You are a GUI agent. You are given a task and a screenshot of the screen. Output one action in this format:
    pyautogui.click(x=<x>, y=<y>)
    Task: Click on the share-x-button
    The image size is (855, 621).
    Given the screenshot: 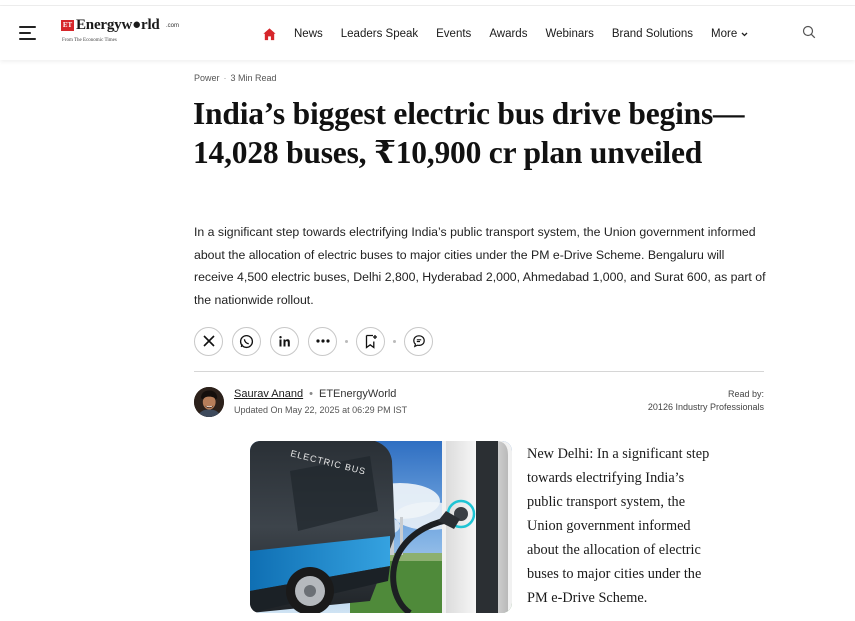 What is the action you would take?
    pyautogui.click(x=208, y=341)
    